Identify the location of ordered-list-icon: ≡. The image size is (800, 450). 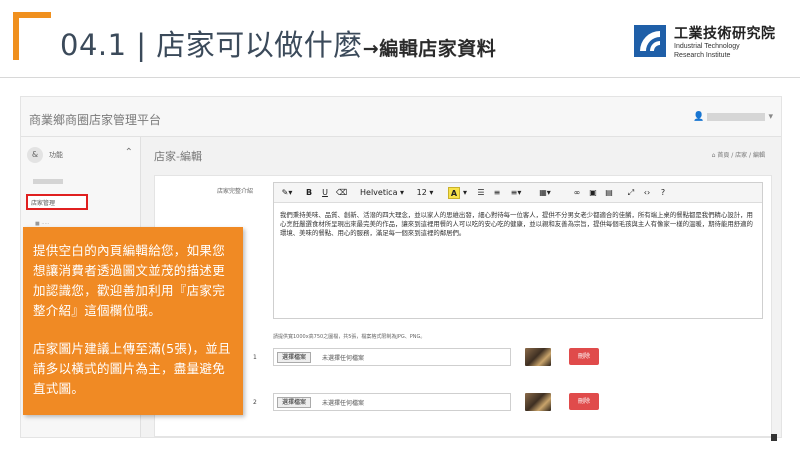
(497, 193).